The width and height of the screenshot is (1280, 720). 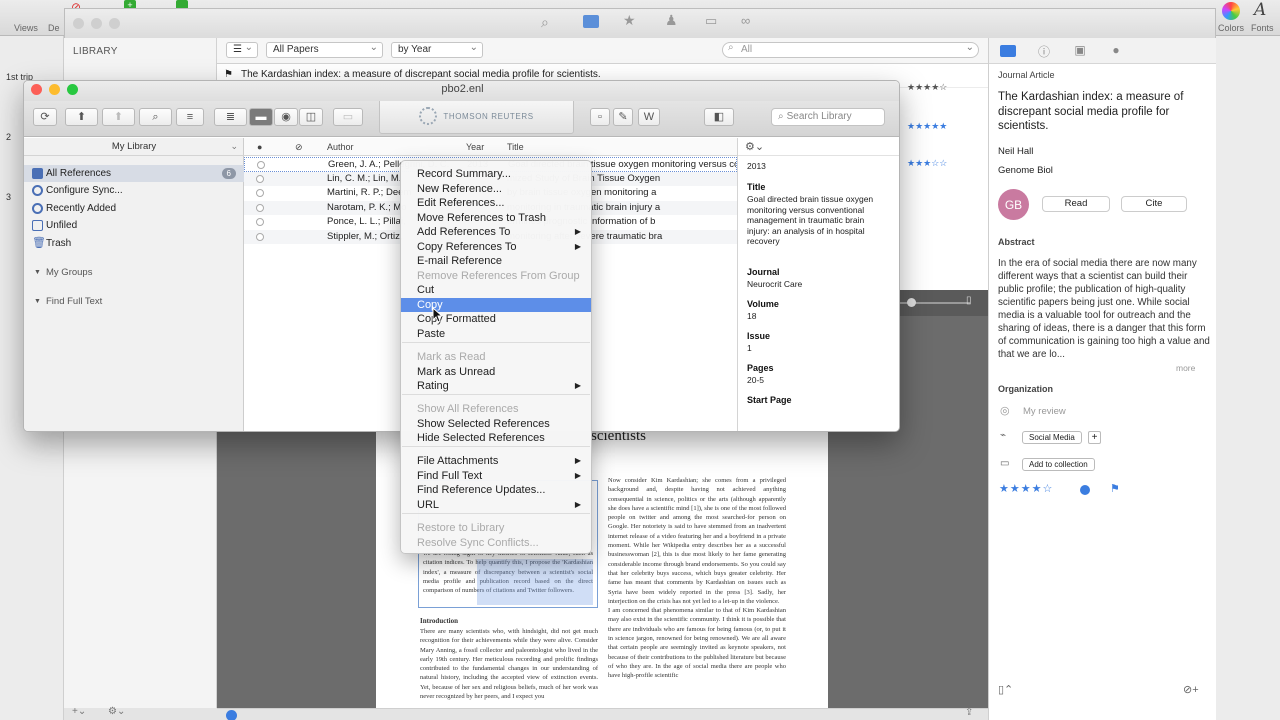 What do you see at coordinates (340, 147) in the screenshot?
I see `column-author: Author` at bounding box center [340, 147].